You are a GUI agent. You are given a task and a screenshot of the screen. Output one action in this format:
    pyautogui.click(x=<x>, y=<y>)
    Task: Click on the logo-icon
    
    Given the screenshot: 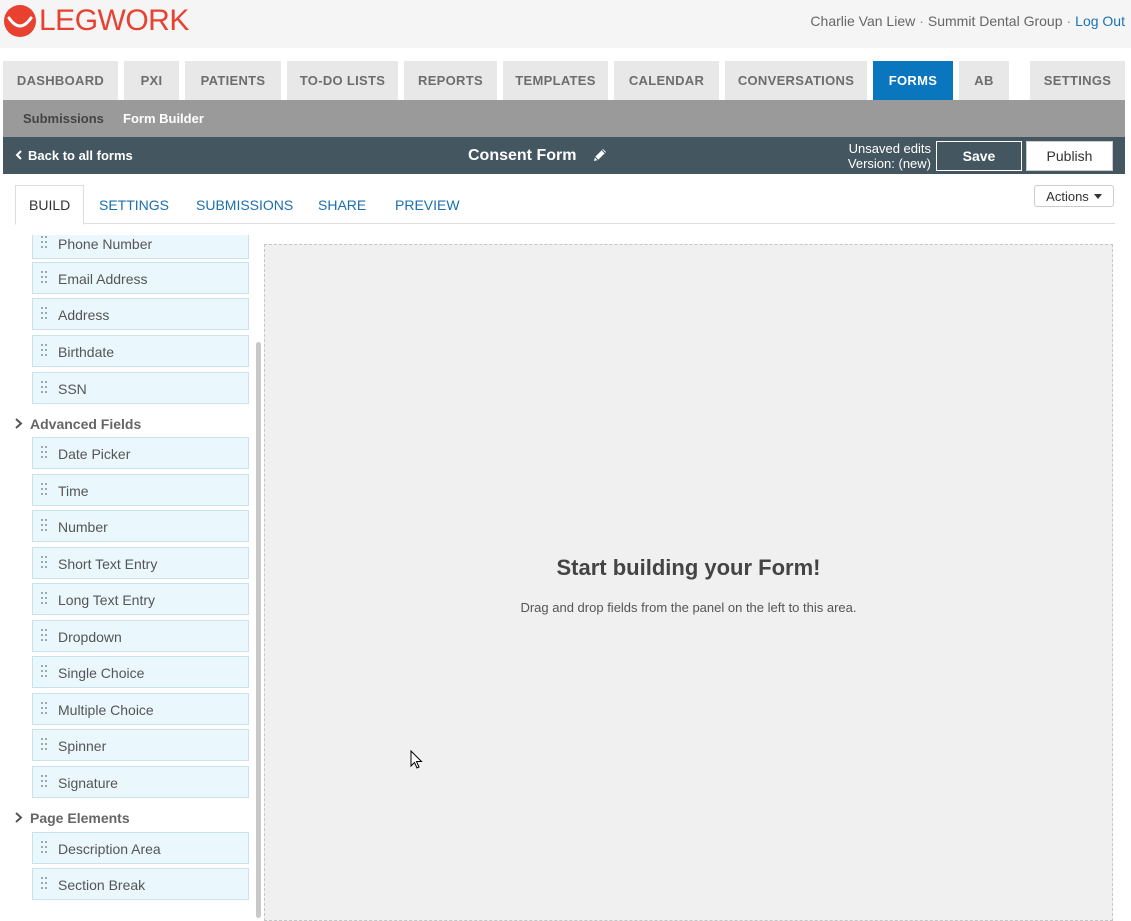 What is the action you would take?
    pyautogui.click(x=20, y=21)
    